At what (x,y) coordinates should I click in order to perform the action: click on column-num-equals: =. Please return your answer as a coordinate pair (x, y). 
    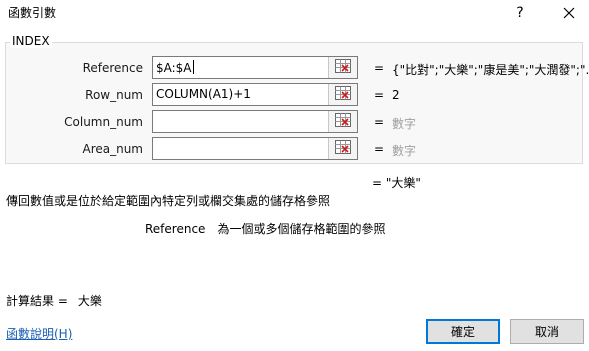
    Looking at the image, I should click on (379, 122).